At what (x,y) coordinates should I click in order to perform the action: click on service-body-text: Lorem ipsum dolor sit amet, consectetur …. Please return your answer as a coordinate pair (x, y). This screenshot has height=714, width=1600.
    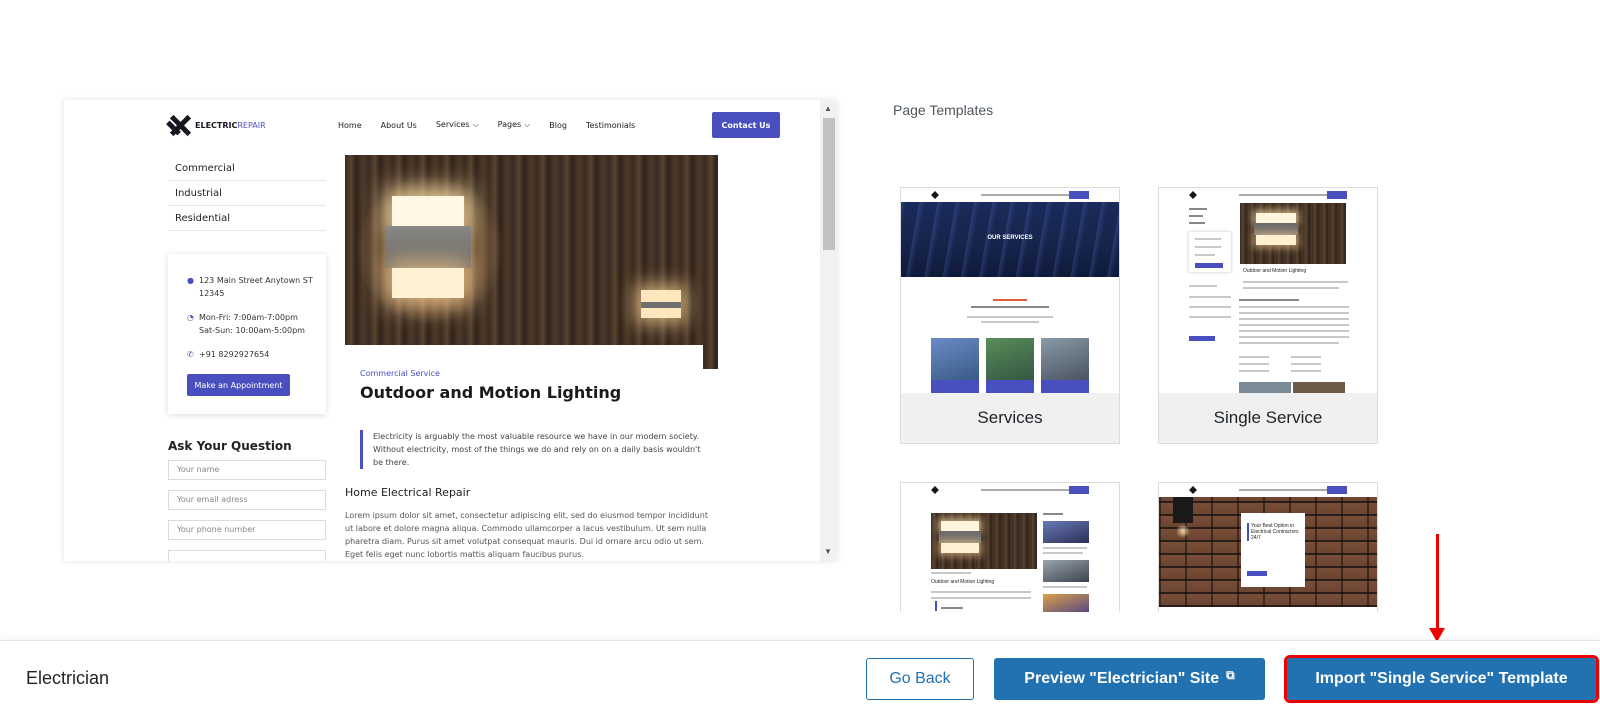
    Looking at the image, I should click on (526, 535).